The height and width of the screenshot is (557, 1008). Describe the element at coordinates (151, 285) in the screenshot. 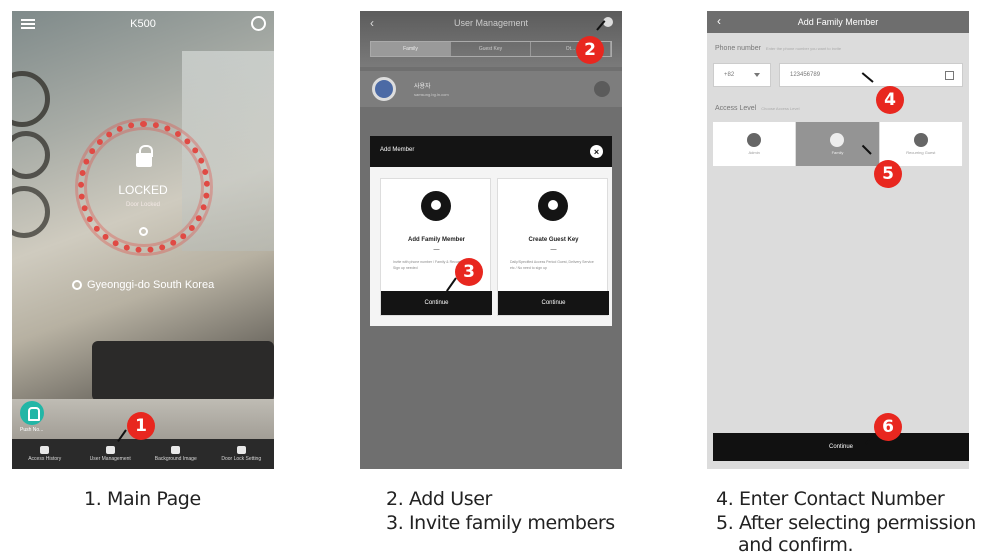

I see `location-text: Gyeonggi-do South Korea` at that location.